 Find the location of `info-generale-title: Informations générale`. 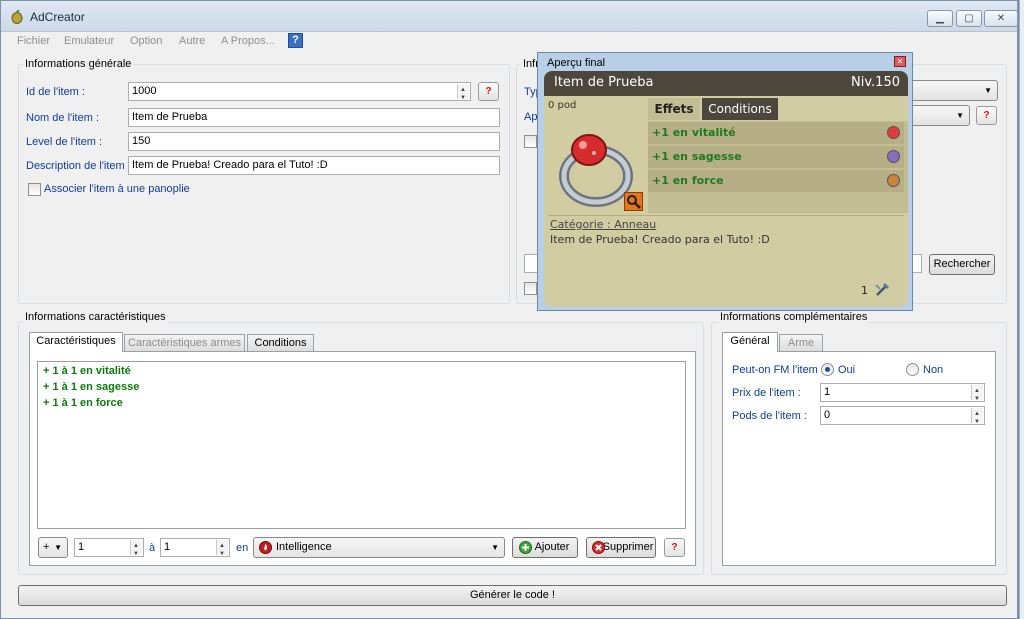

info-generale-title: Informations générale is located at coordinates (78, 64).